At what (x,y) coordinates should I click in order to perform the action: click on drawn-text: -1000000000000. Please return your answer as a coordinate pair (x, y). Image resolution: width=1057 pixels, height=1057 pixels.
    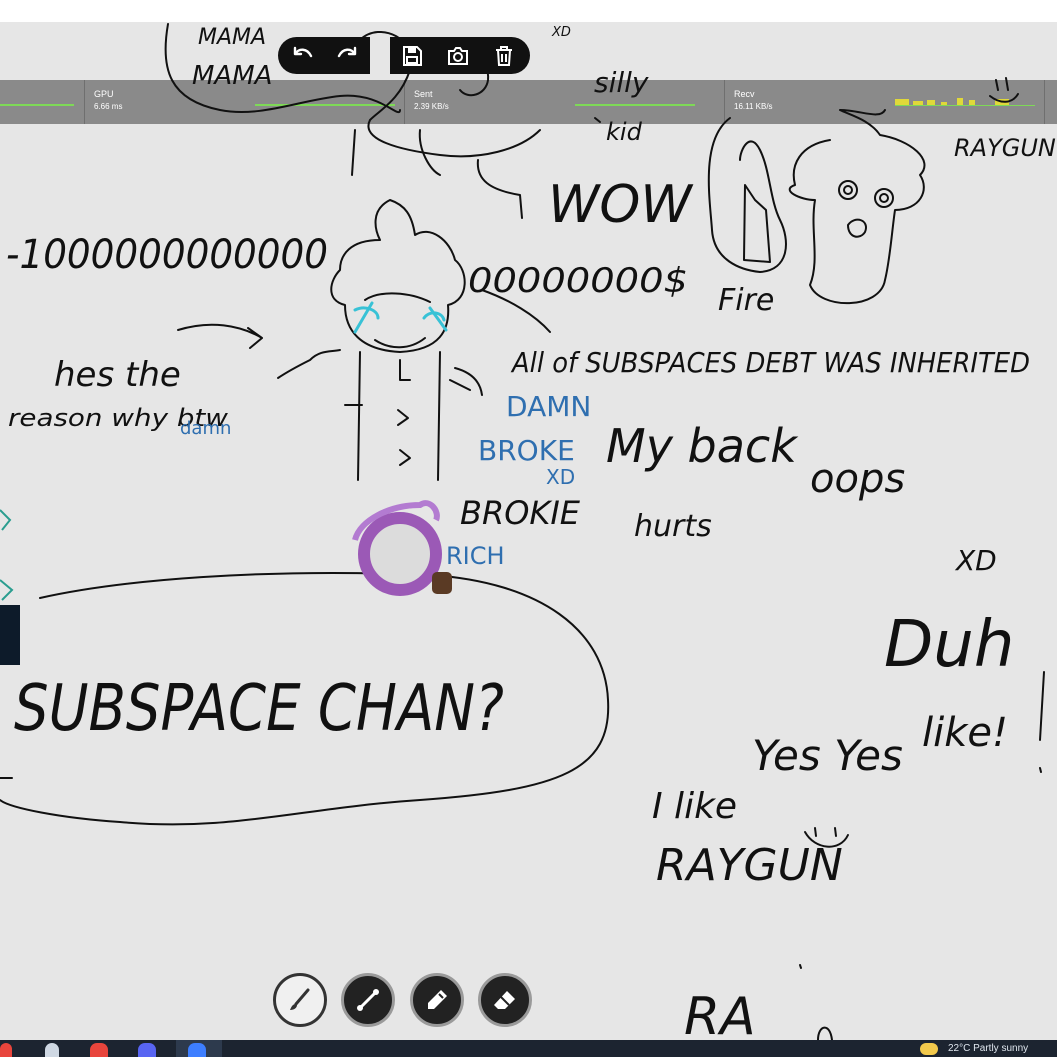
    Looking at the image, I should click on (167, 255).